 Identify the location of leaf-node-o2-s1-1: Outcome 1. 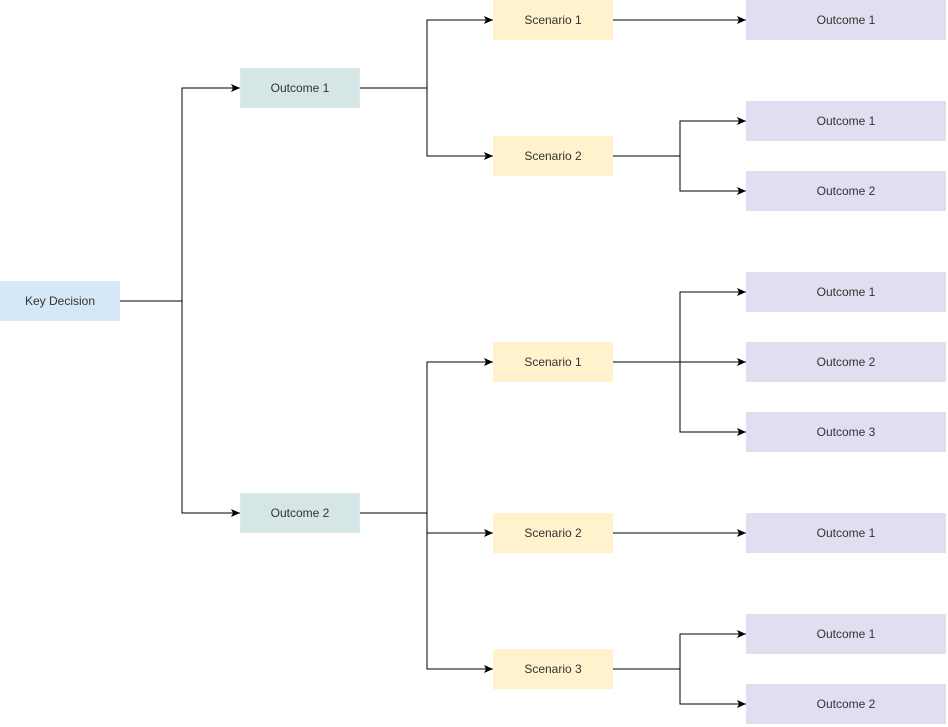
(846, 292).